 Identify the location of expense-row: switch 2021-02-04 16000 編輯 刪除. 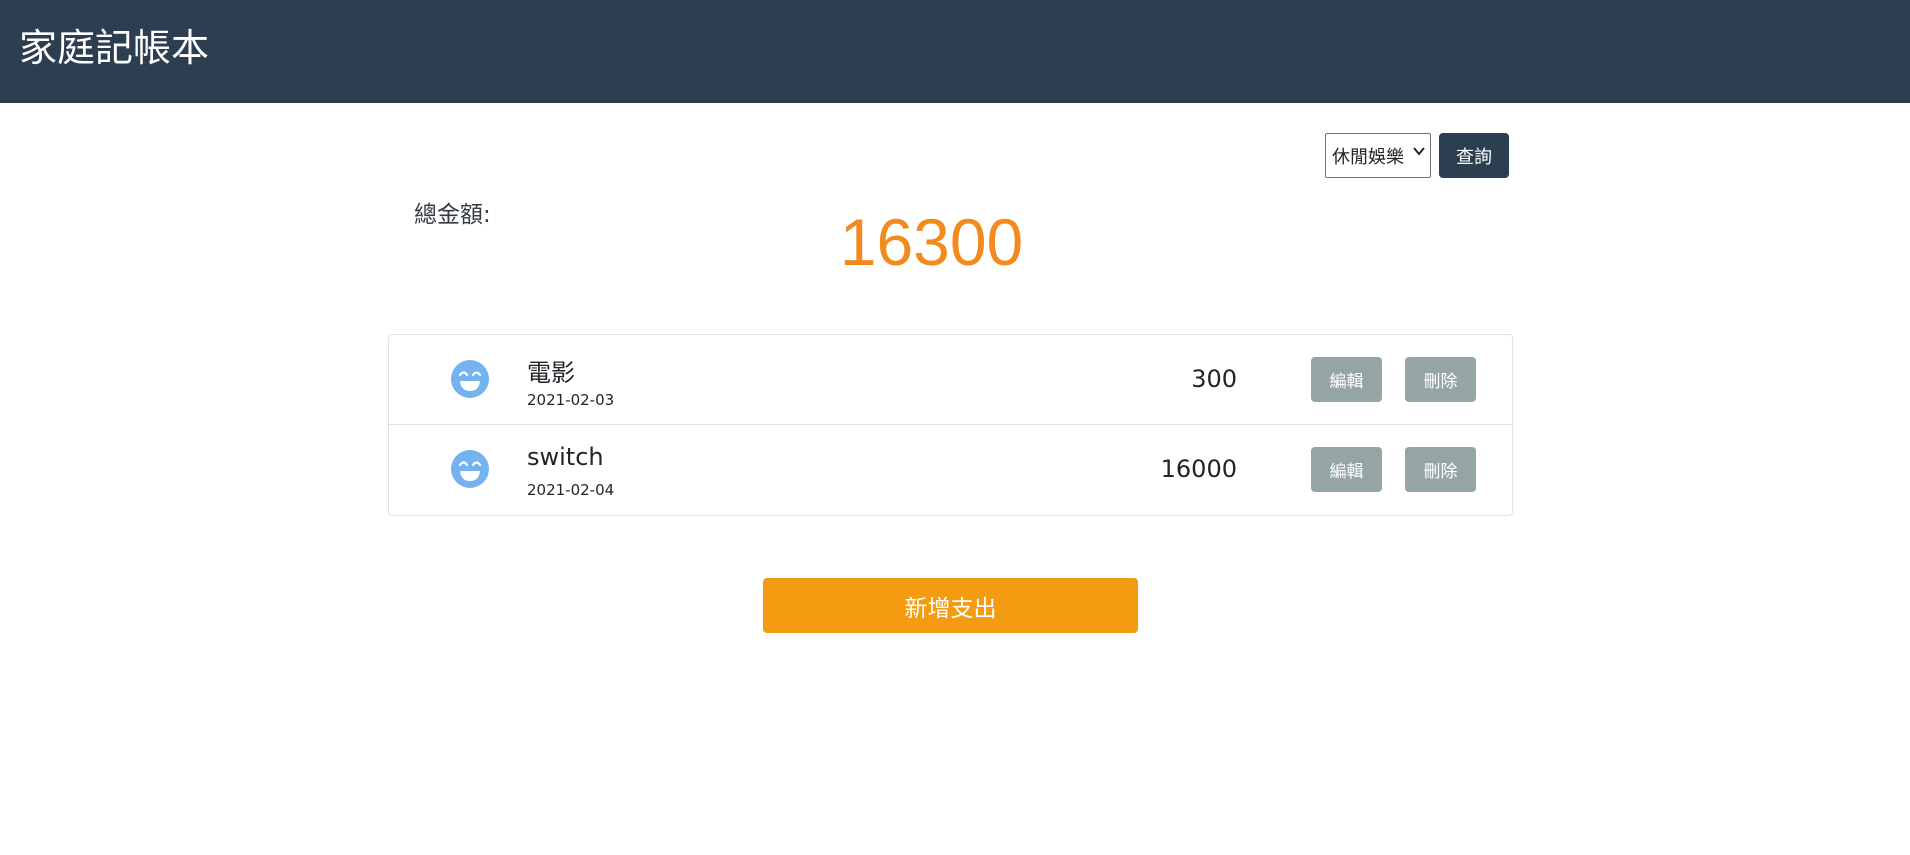
(950, 470).